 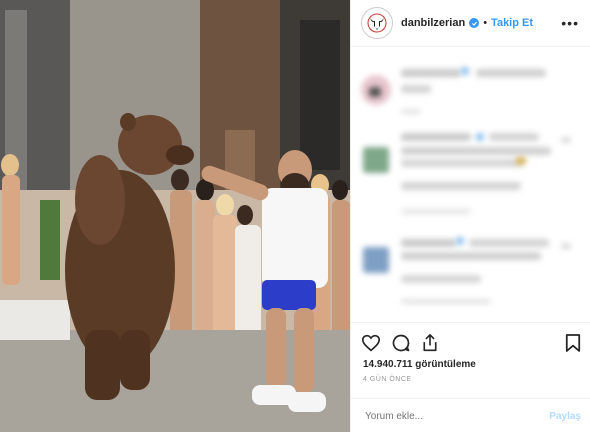 I want to click on follow-button: Takip Et, so click(x=512, y=23).